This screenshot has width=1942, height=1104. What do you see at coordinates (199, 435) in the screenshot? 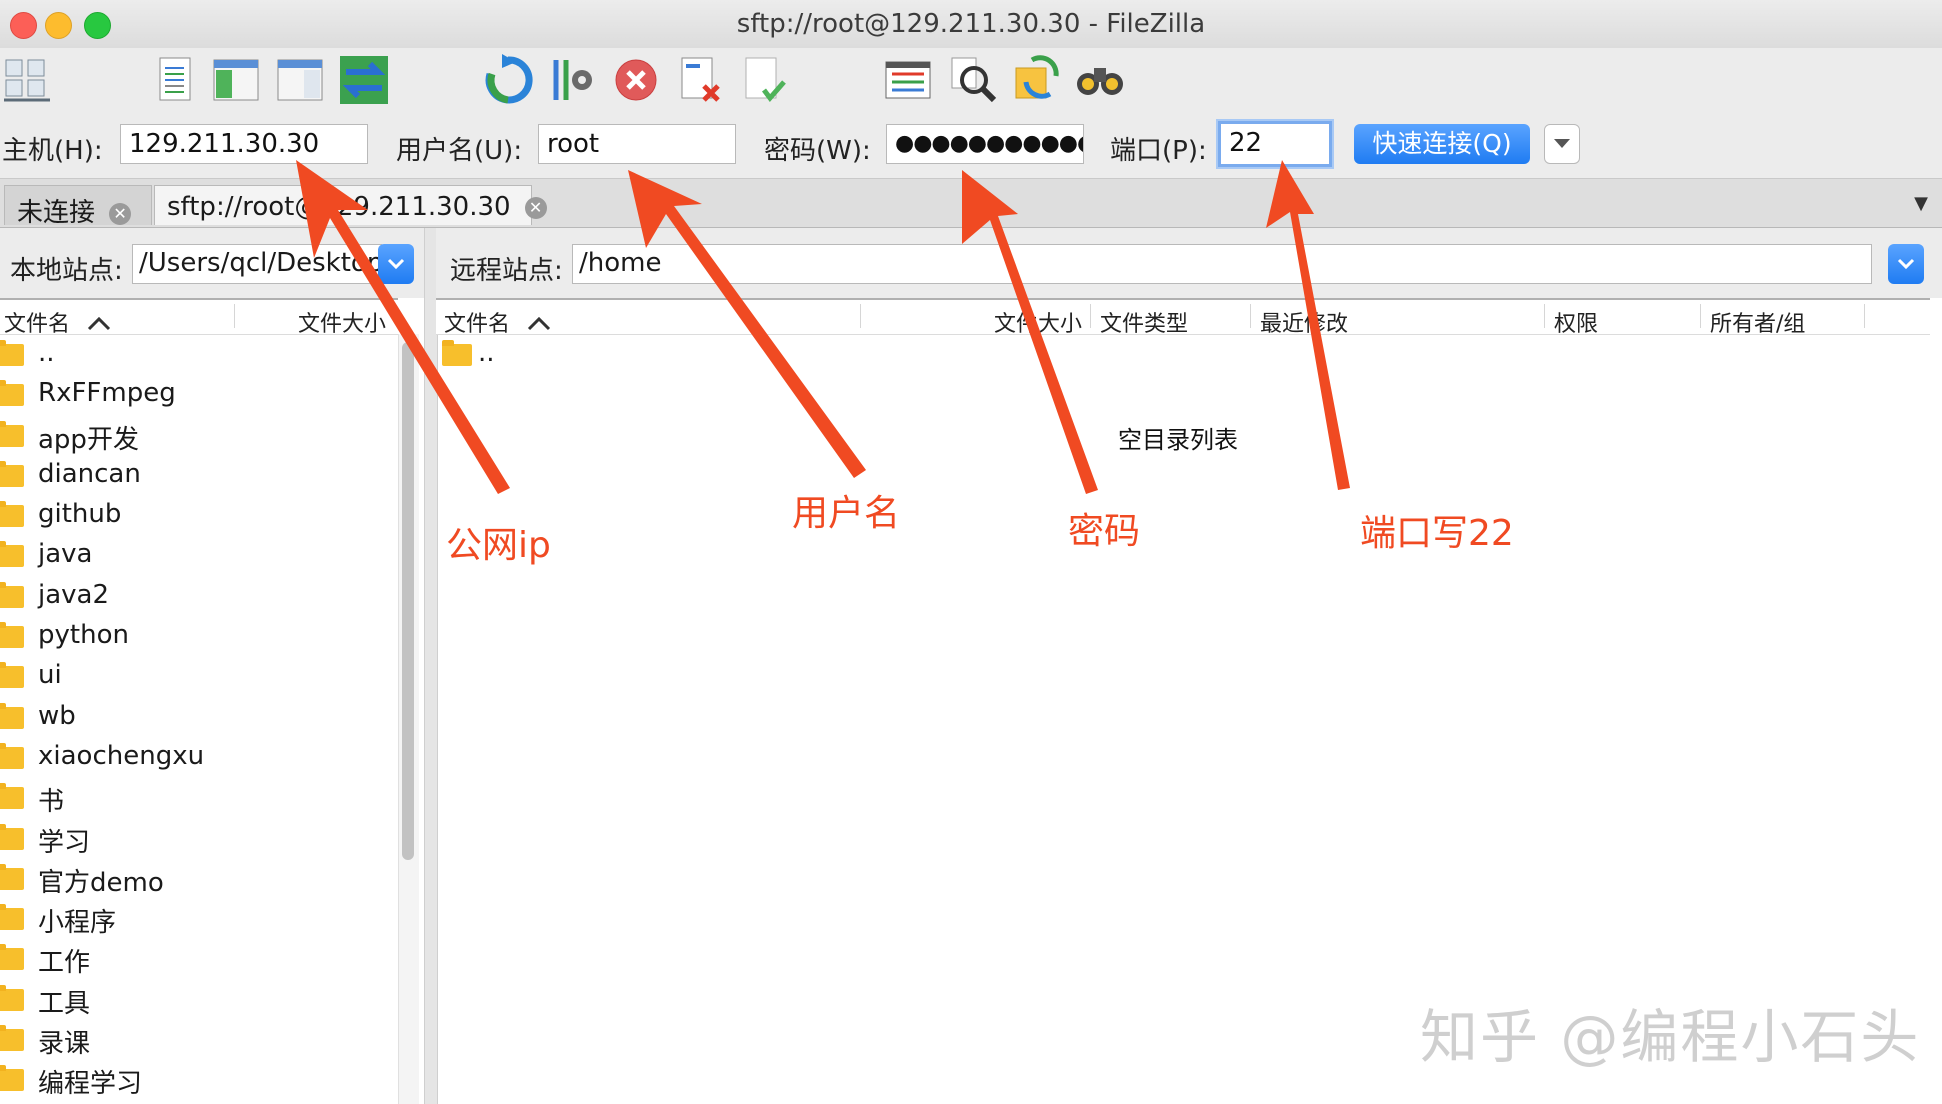
I see `list-item: app开发` at bounding box center [199, 435].